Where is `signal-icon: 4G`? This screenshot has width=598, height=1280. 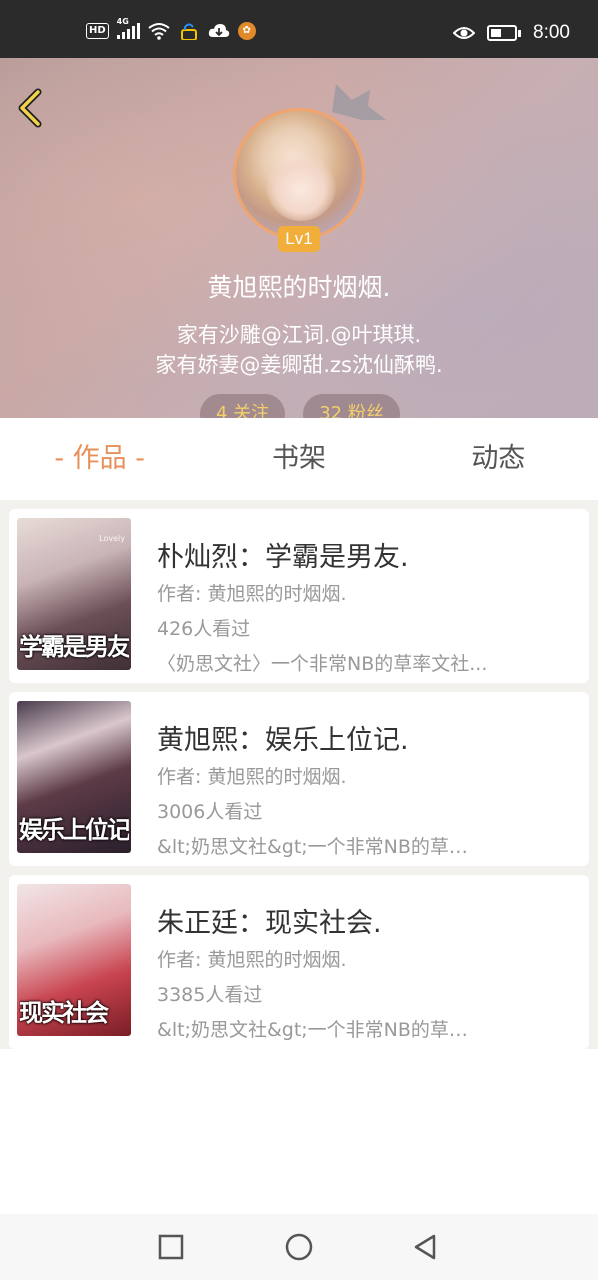 signal-icon: 4G is located at coordinates (128, 28).